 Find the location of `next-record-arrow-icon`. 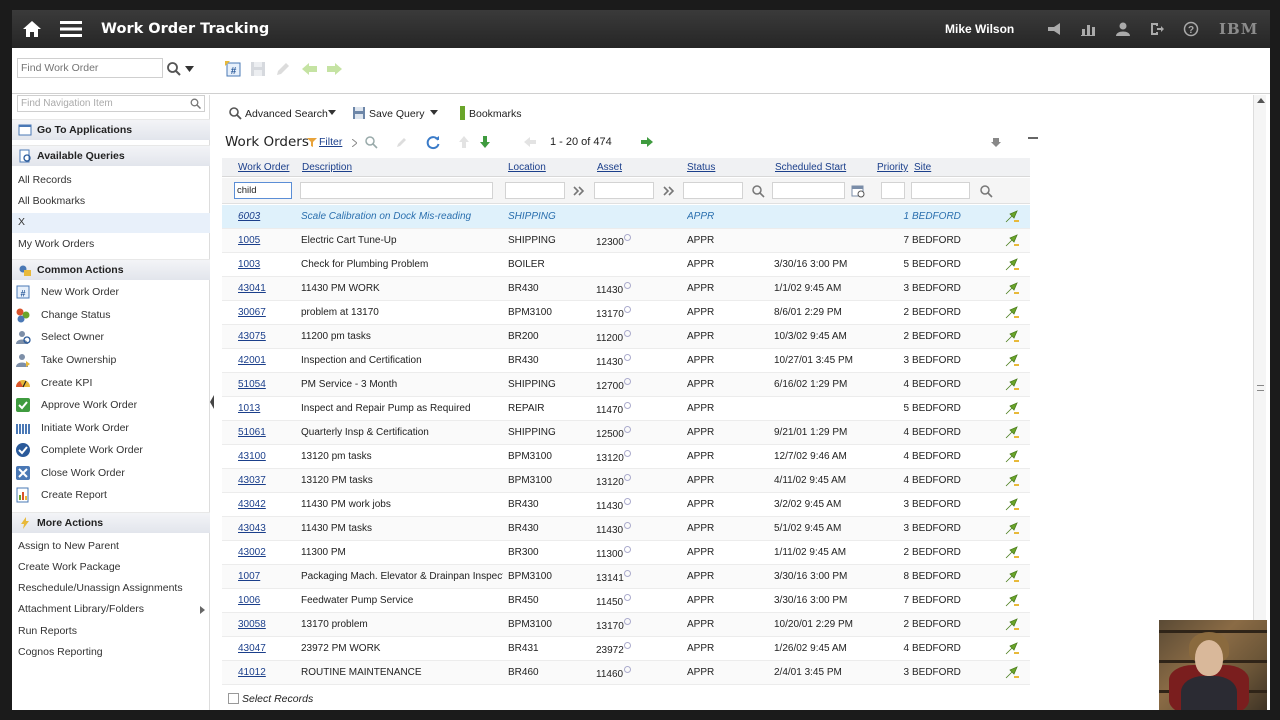

next-record-arrow-icon is located at coordinates (334, 69).